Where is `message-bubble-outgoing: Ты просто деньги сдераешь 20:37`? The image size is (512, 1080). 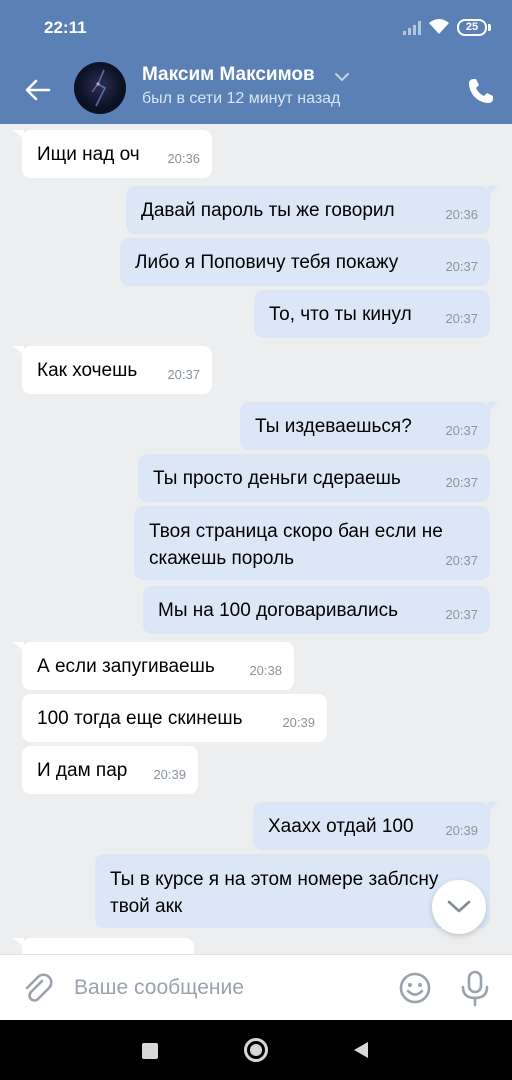 message-bubble-outgoing: Ты просто деньги сдераешь 20:37 is located at coordinates (314, 478).